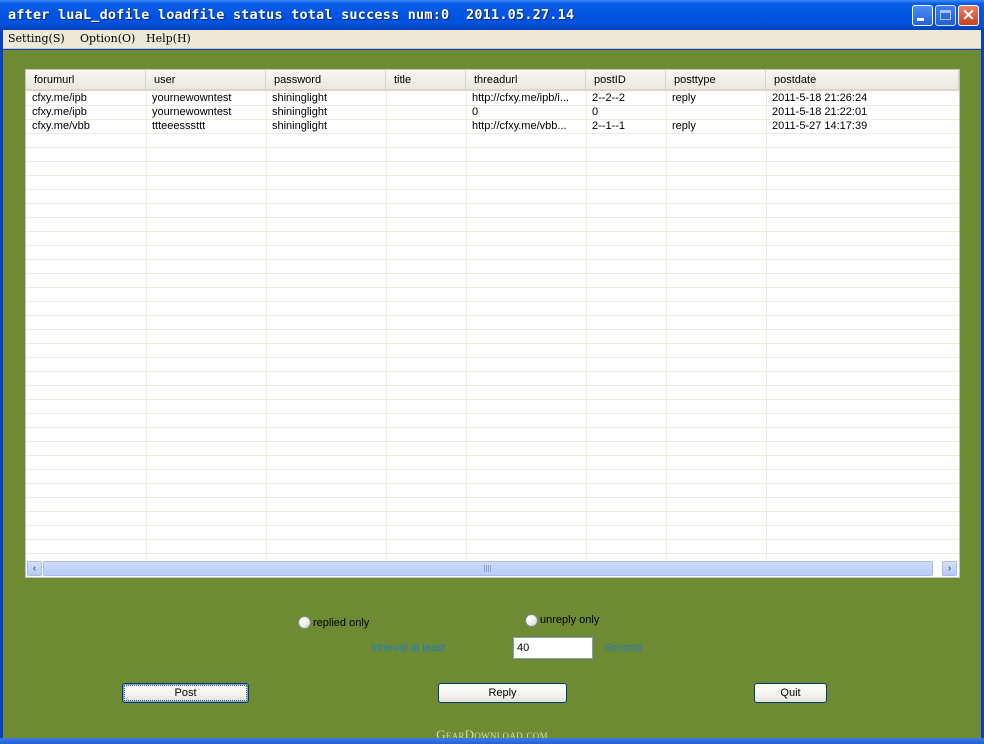  Describe the element at coordinates (569, 620) in the screenshot. I see `unreply-only-label: unreply only` at that location.